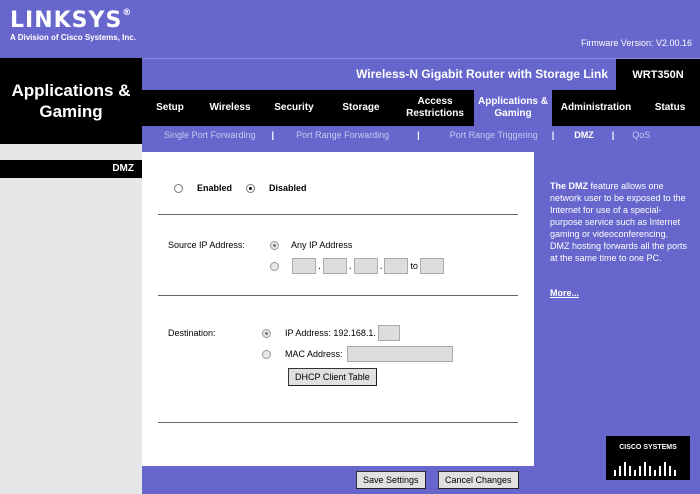 This screenshot has width=700, height=494. Describe the element at coordinates (73, 37) in the screenshot. I see `logo-subtitle: A Division of Cisco Systems, Inc.` at that location.